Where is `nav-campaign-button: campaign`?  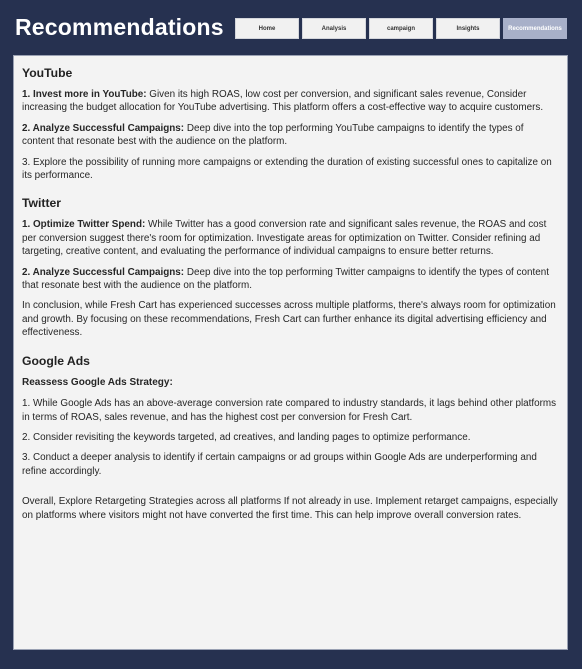 nav-campaign-button: campaign is located at coordinates (401, 28).